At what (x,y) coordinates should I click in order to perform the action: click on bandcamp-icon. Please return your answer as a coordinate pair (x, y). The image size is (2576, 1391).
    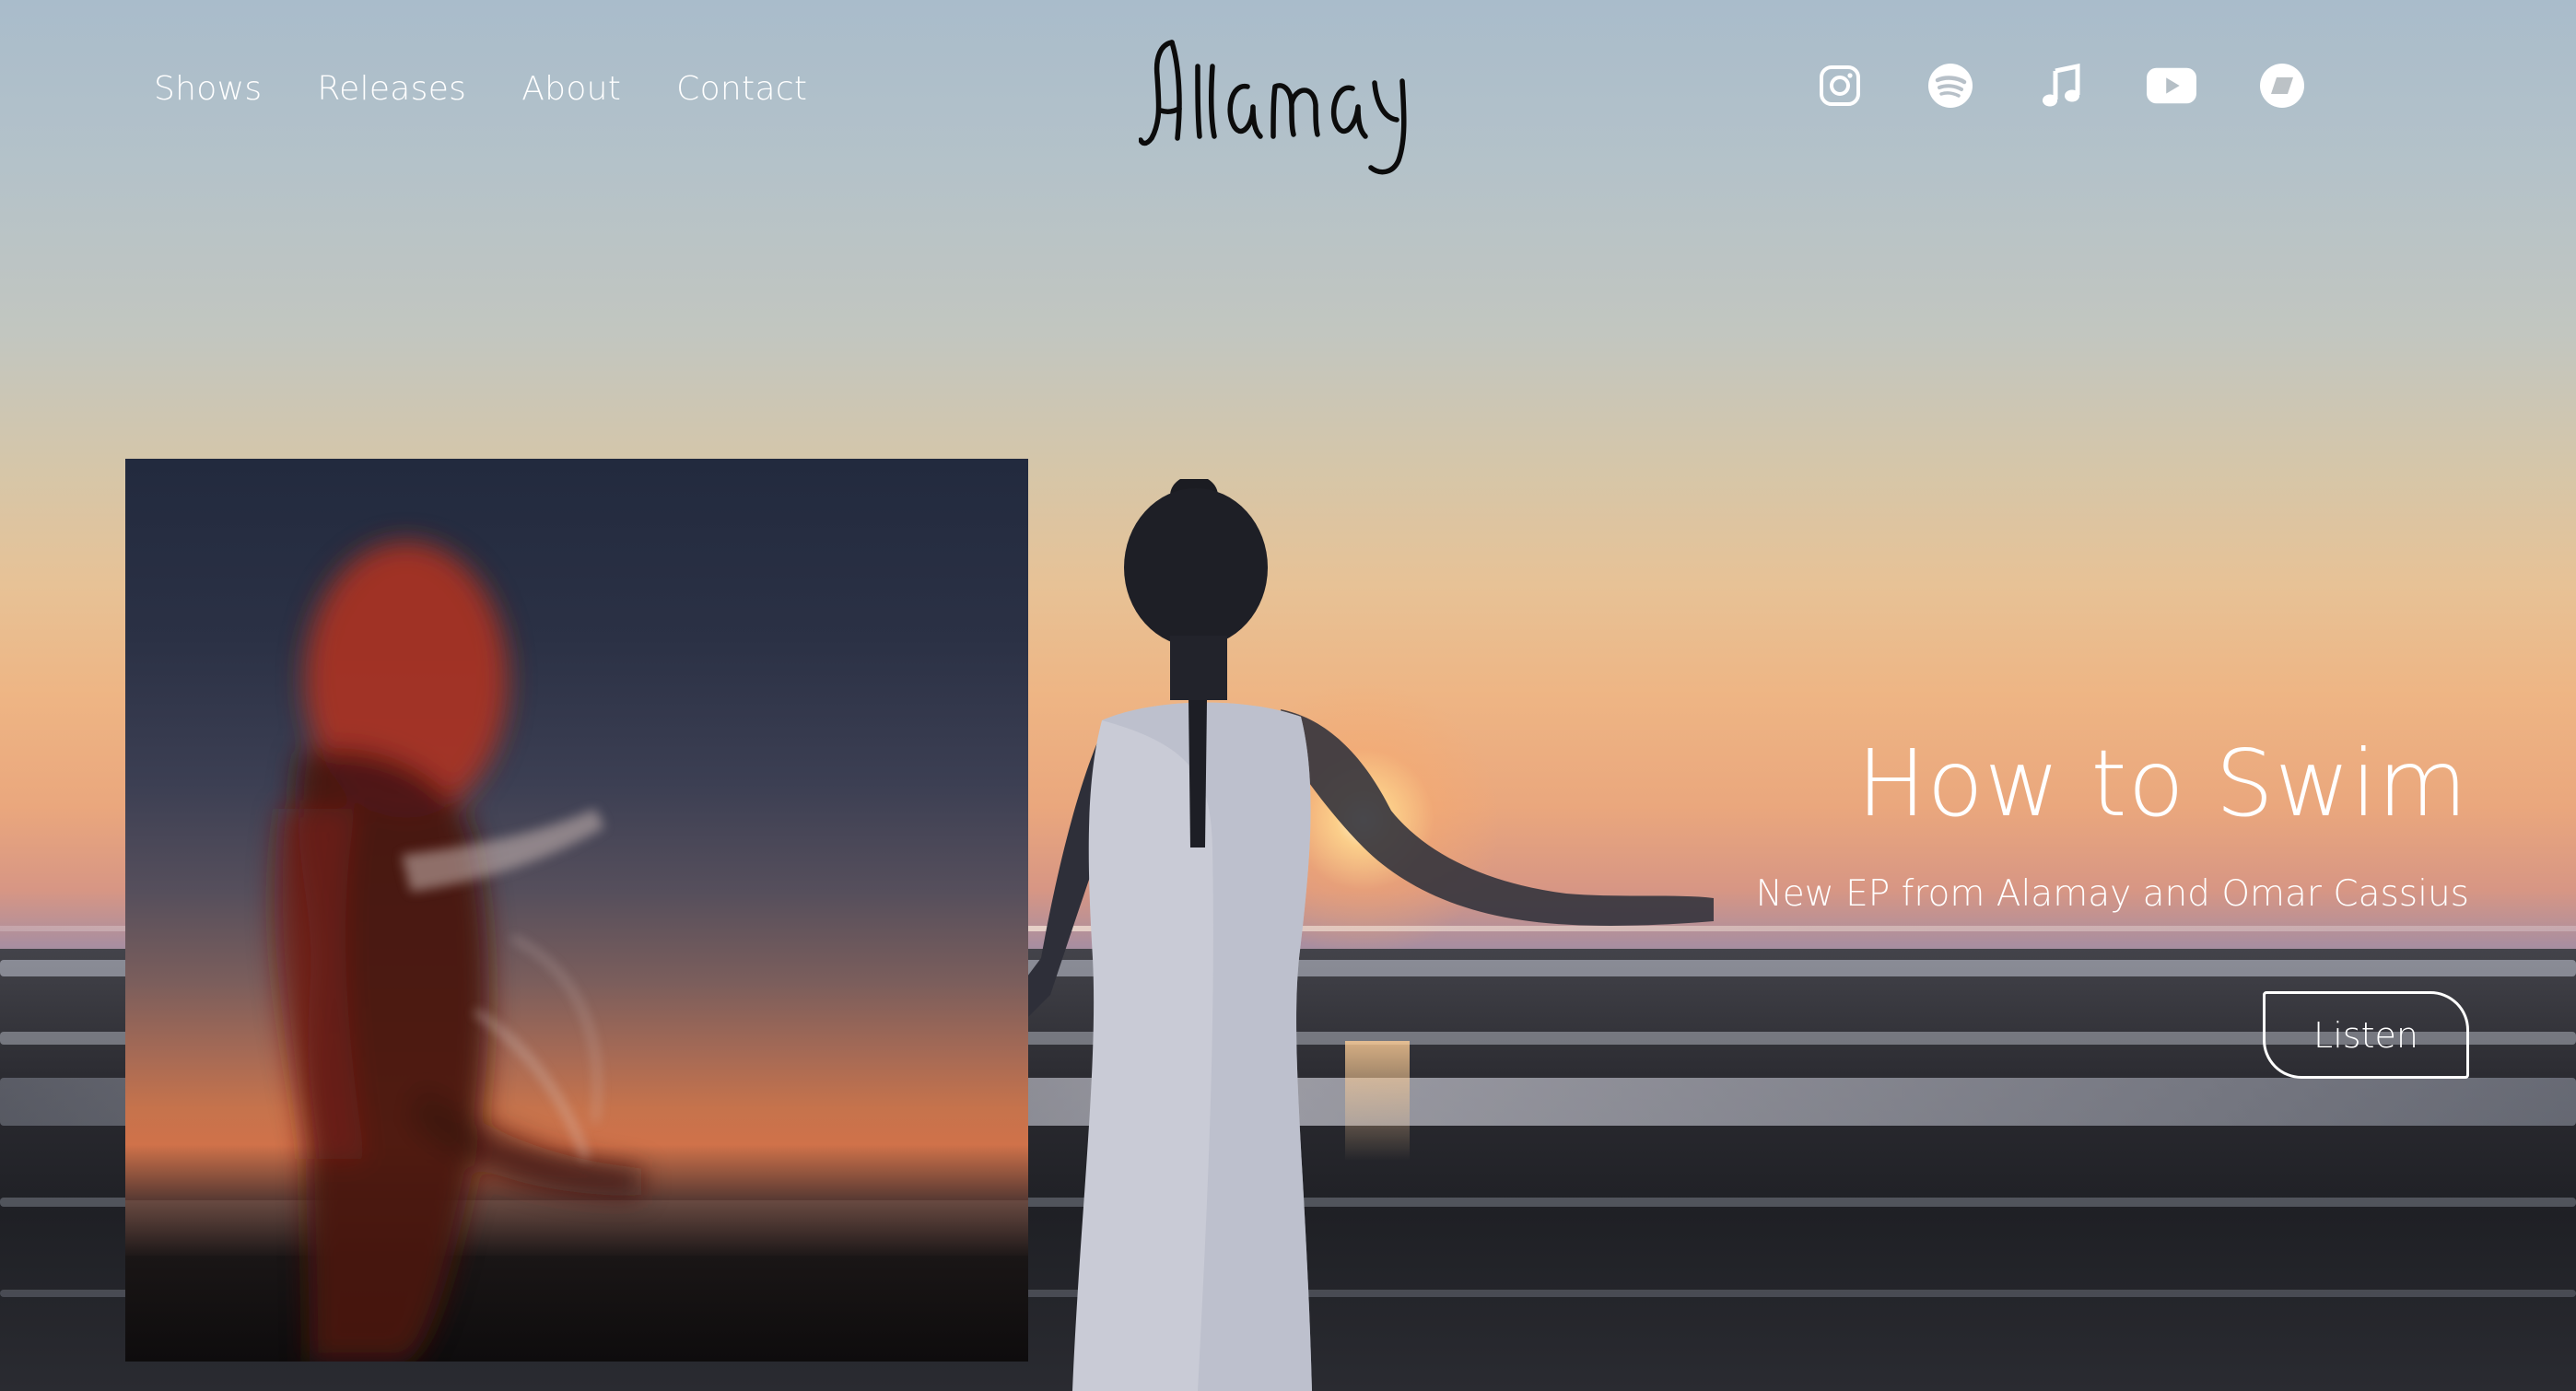
    Looking at the image, I should click on (2282, 86).